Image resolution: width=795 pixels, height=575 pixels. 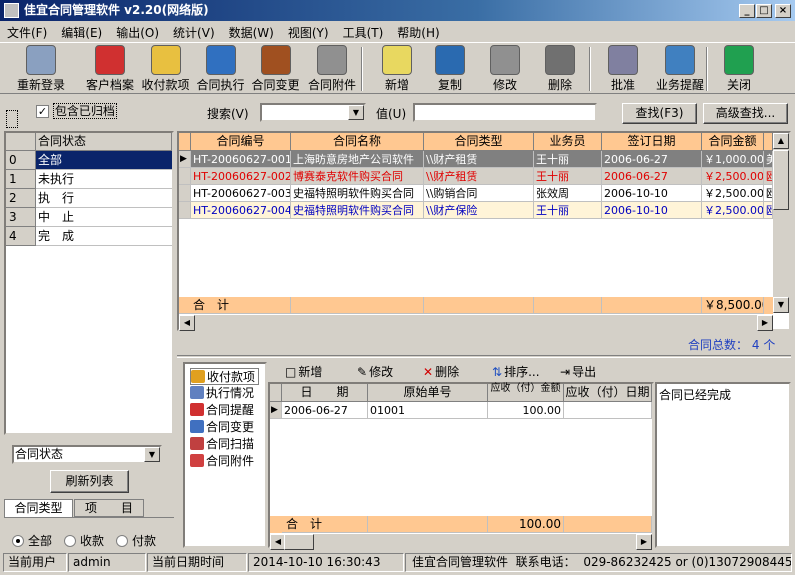 What do you see at coordinates (461, 410) in the screenshot?
I see `payment-row: ▶ 2006-06-27 01001 100.00` at bounding box center [461, 410].